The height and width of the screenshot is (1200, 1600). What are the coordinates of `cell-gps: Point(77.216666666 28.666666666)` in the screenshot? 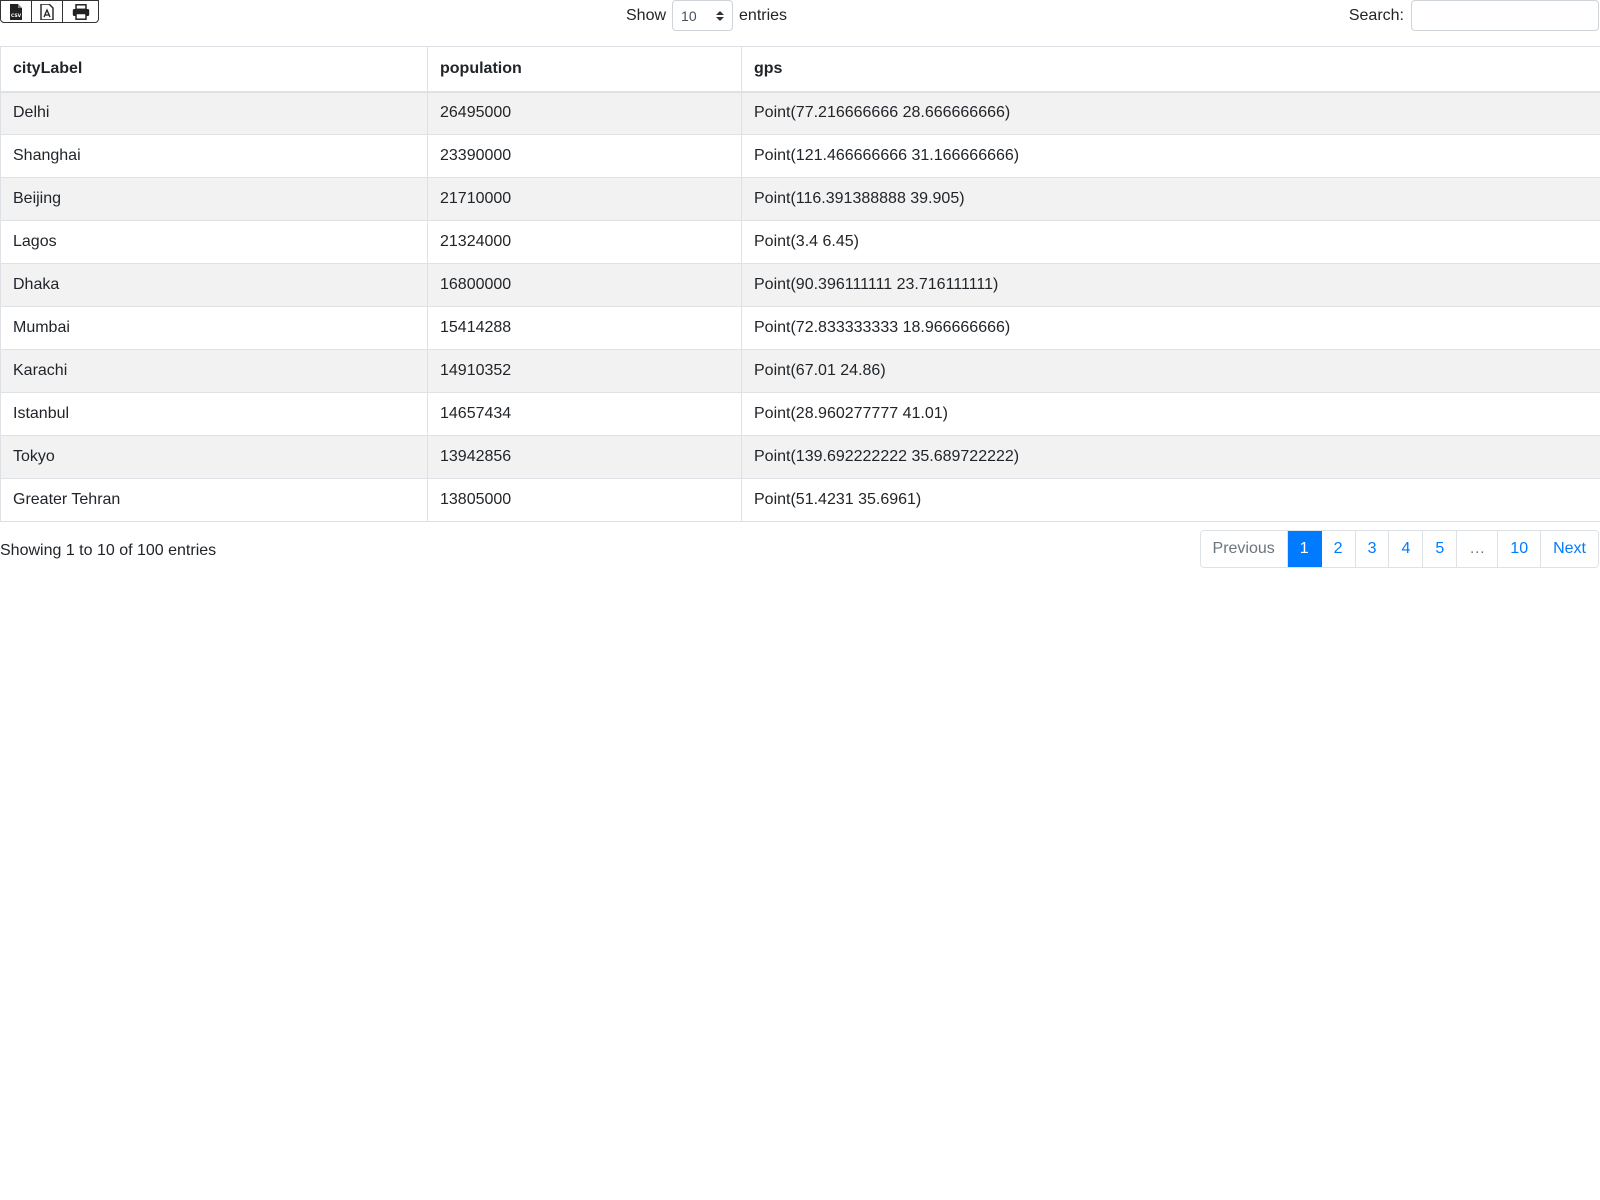 It's located at (1170, 113).